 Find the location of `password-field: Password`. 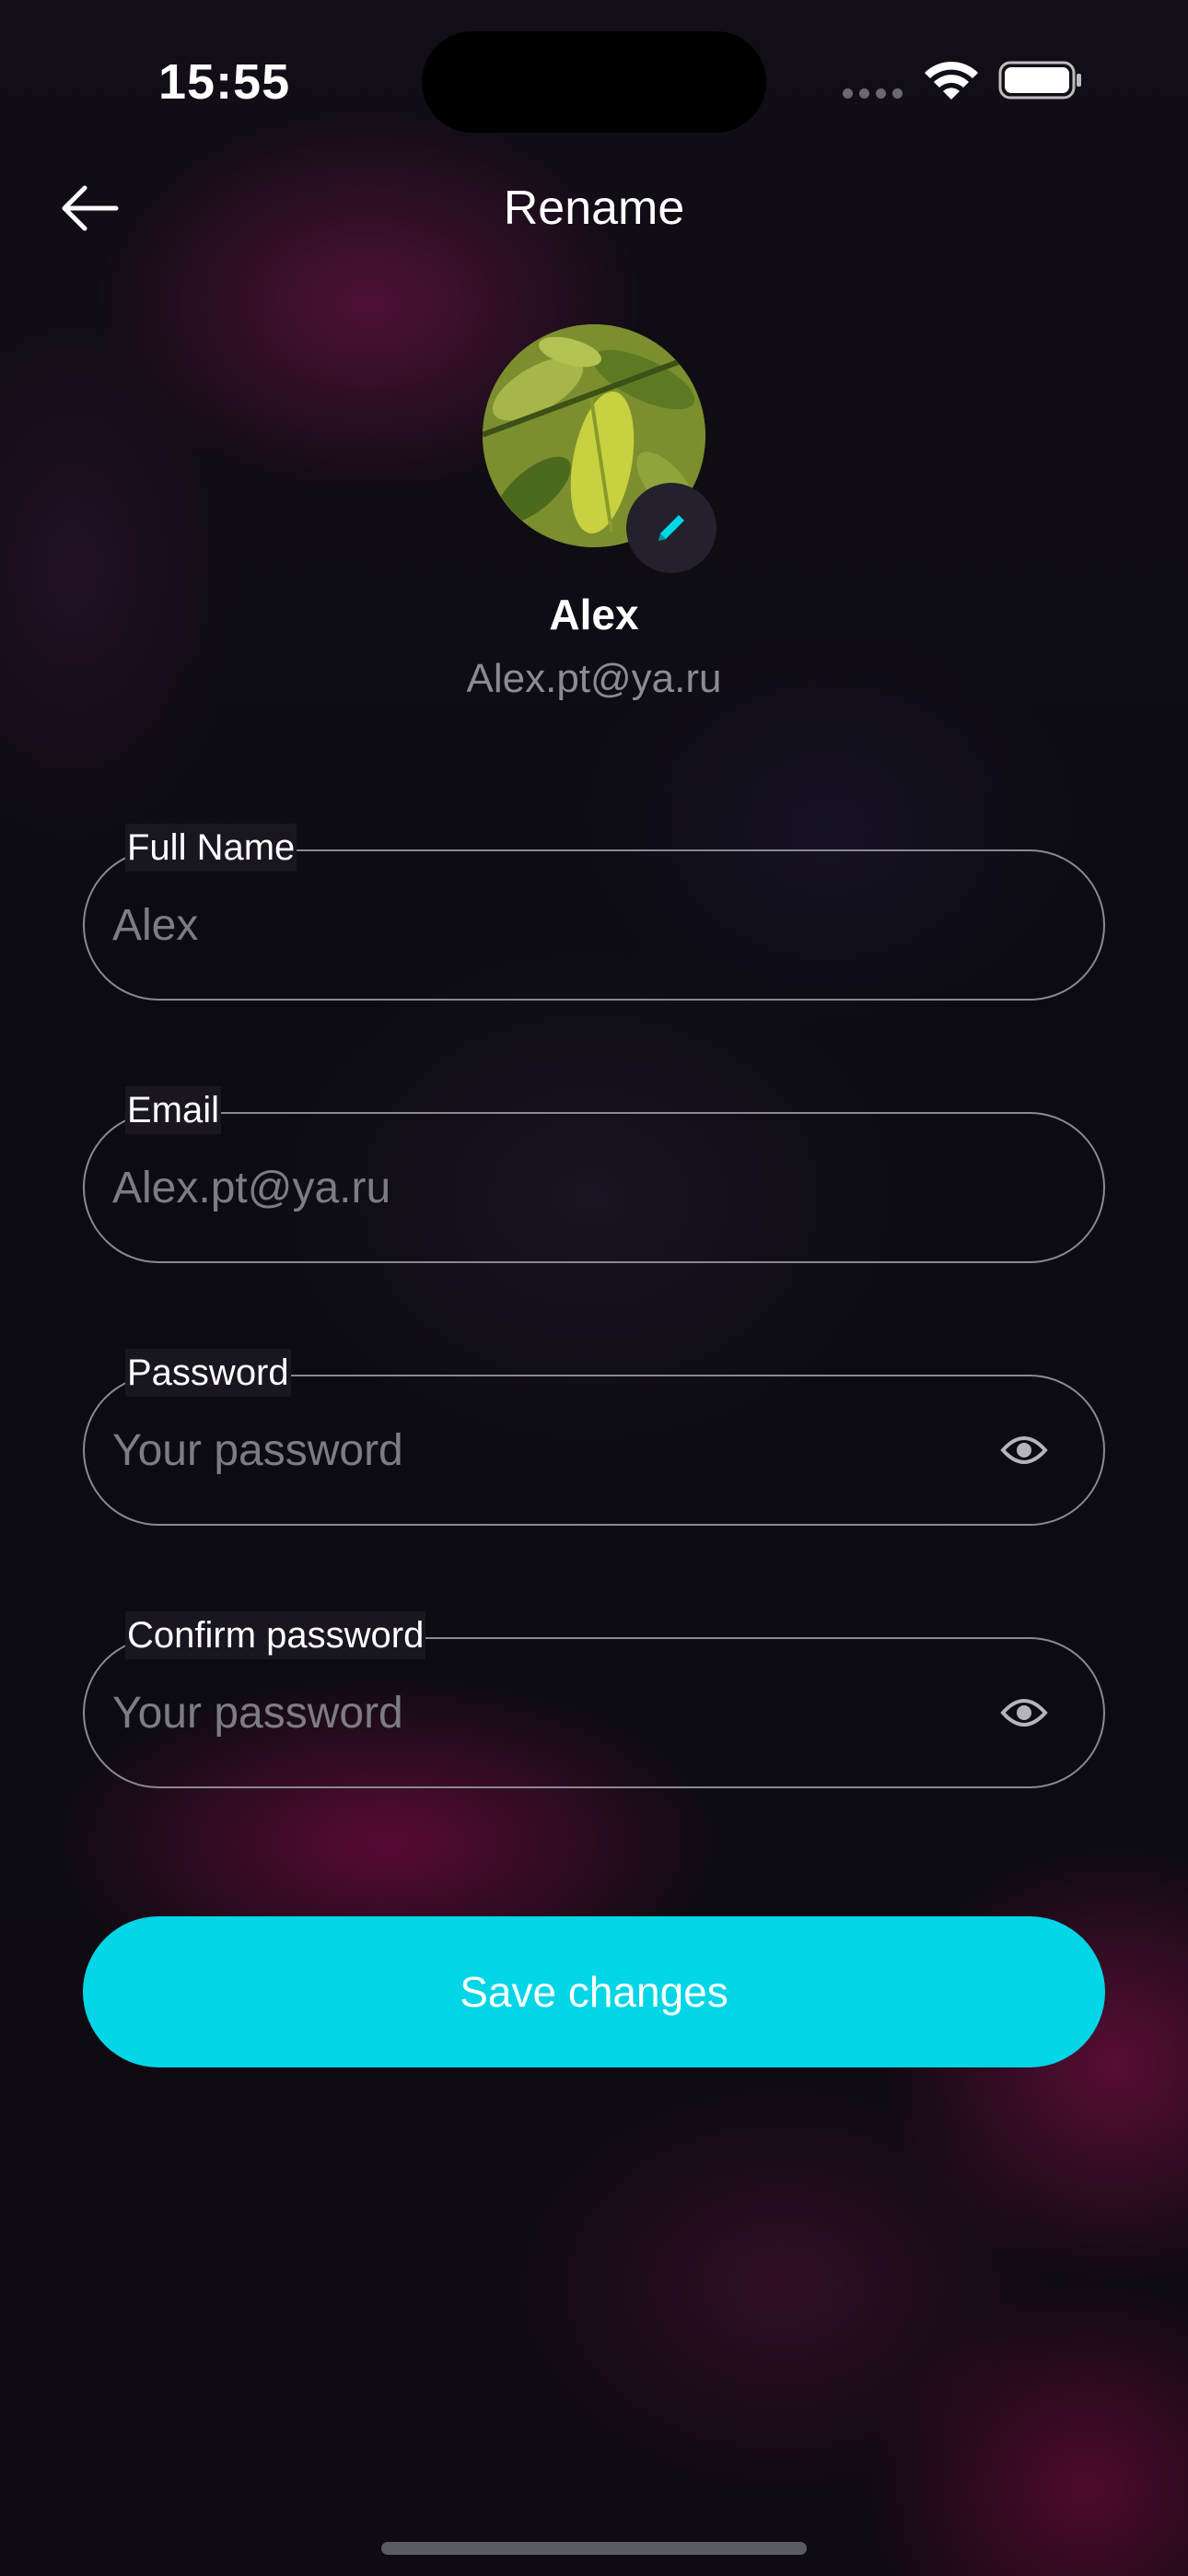

password-field: Password is located at coordinates (594, 1437).